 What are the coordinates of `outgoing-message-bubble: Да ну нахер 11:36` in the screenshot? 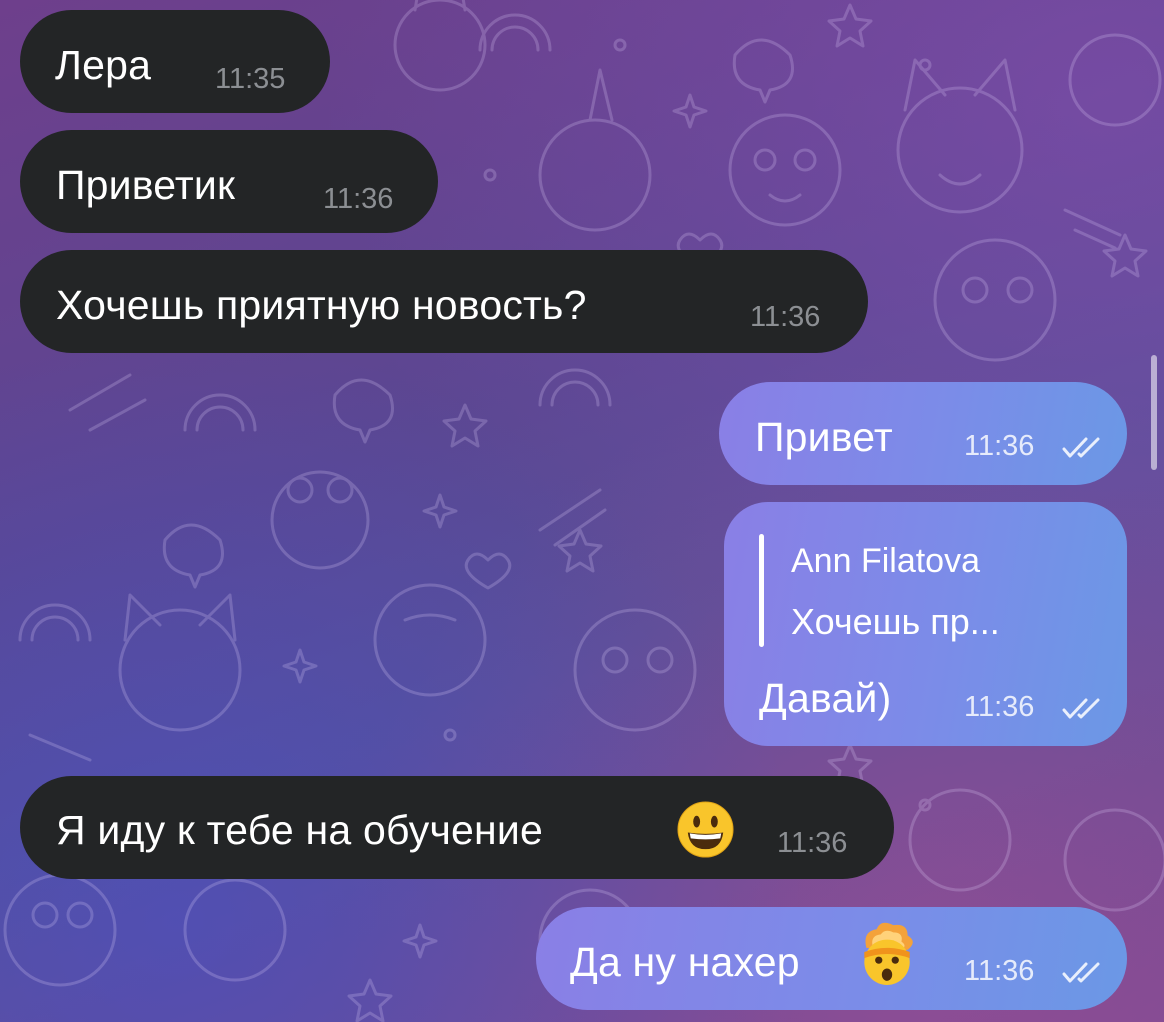 It's located at (831, 958).